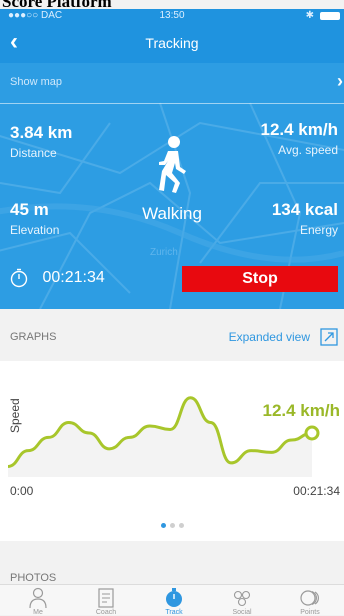 Image resolution: width=344 pixels, height=616 pixels. I want to click on avg-speed-metric: 12.4 km/h Avg. speed, so click(300, 138).